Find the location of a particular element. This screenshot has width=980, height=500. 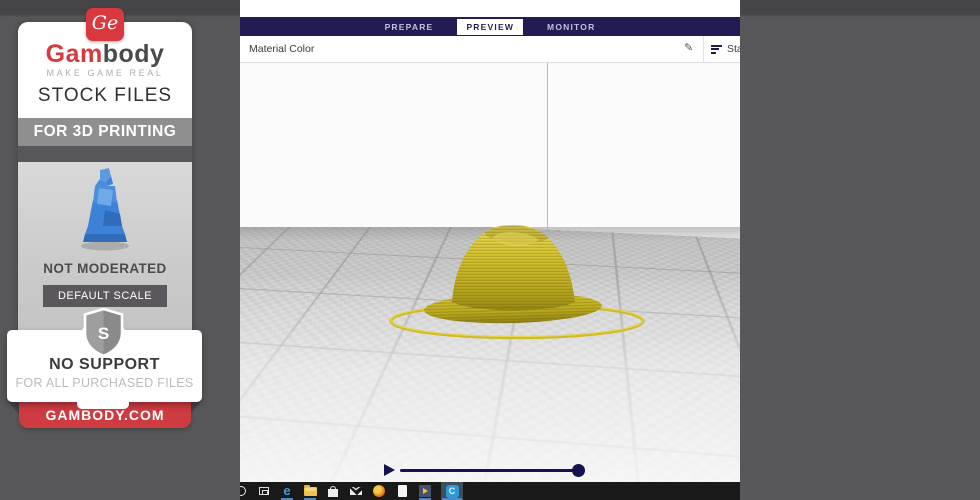

brand-wordmark-red: Gam is located at coordinates (74, 54).